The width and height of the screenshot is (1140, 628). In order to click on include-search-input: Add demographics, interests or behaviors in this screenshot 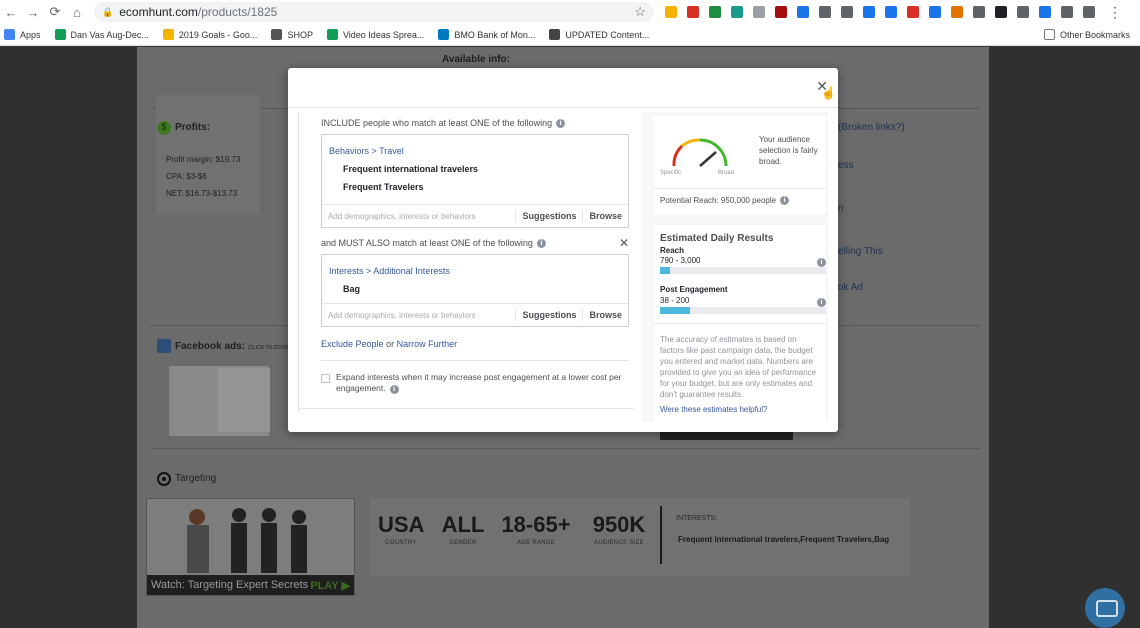, I will do `click(418, 216)`.